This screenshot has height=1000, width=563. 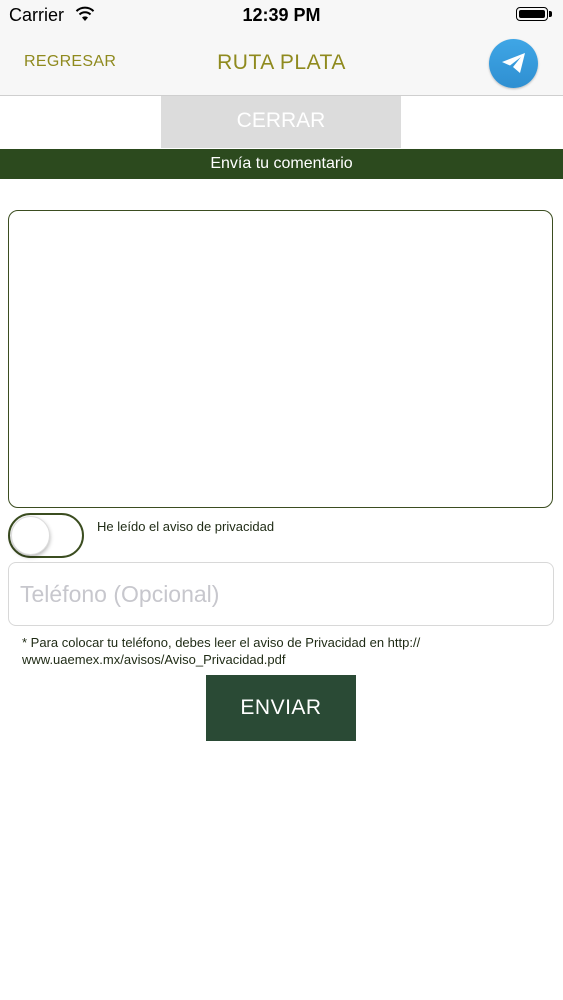 I want to click on clock: 12:39 PM, so click(x=281, y=15).